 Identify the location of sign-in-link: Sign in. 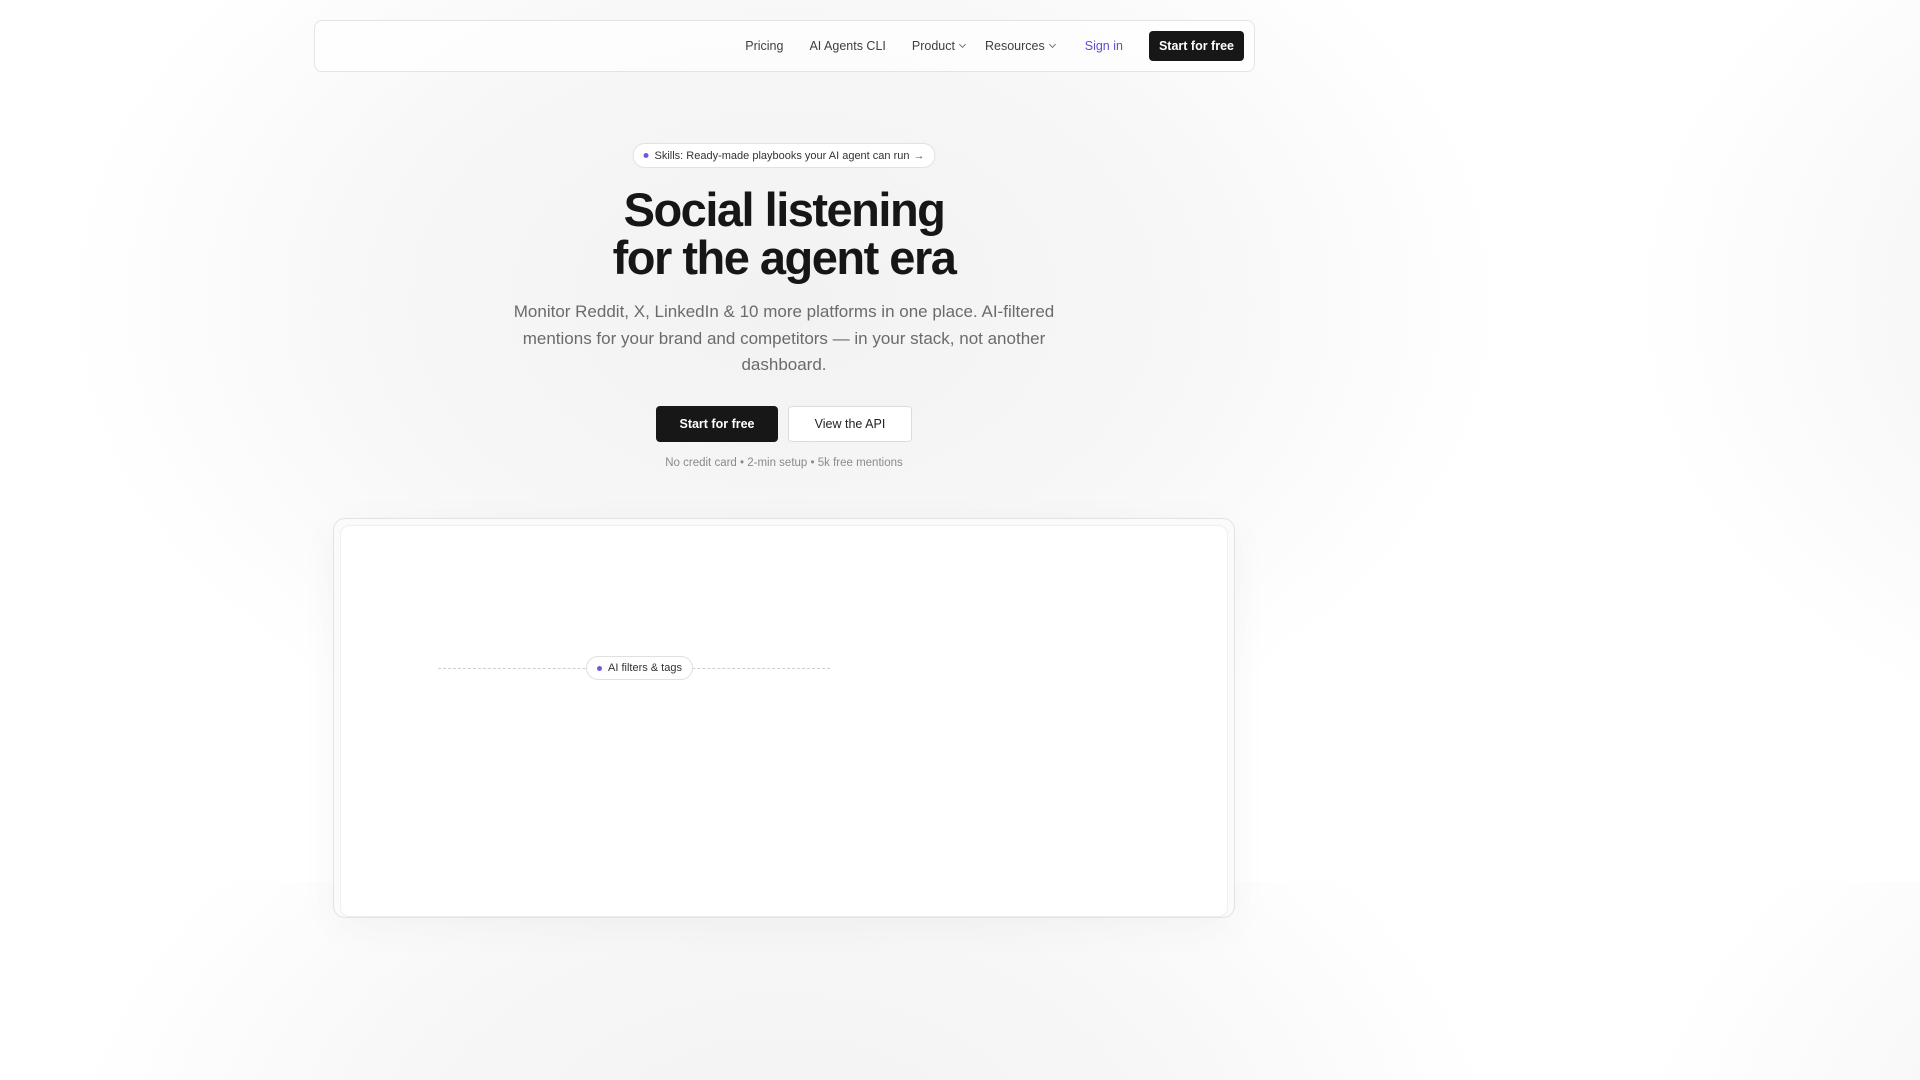
(1104, 46).